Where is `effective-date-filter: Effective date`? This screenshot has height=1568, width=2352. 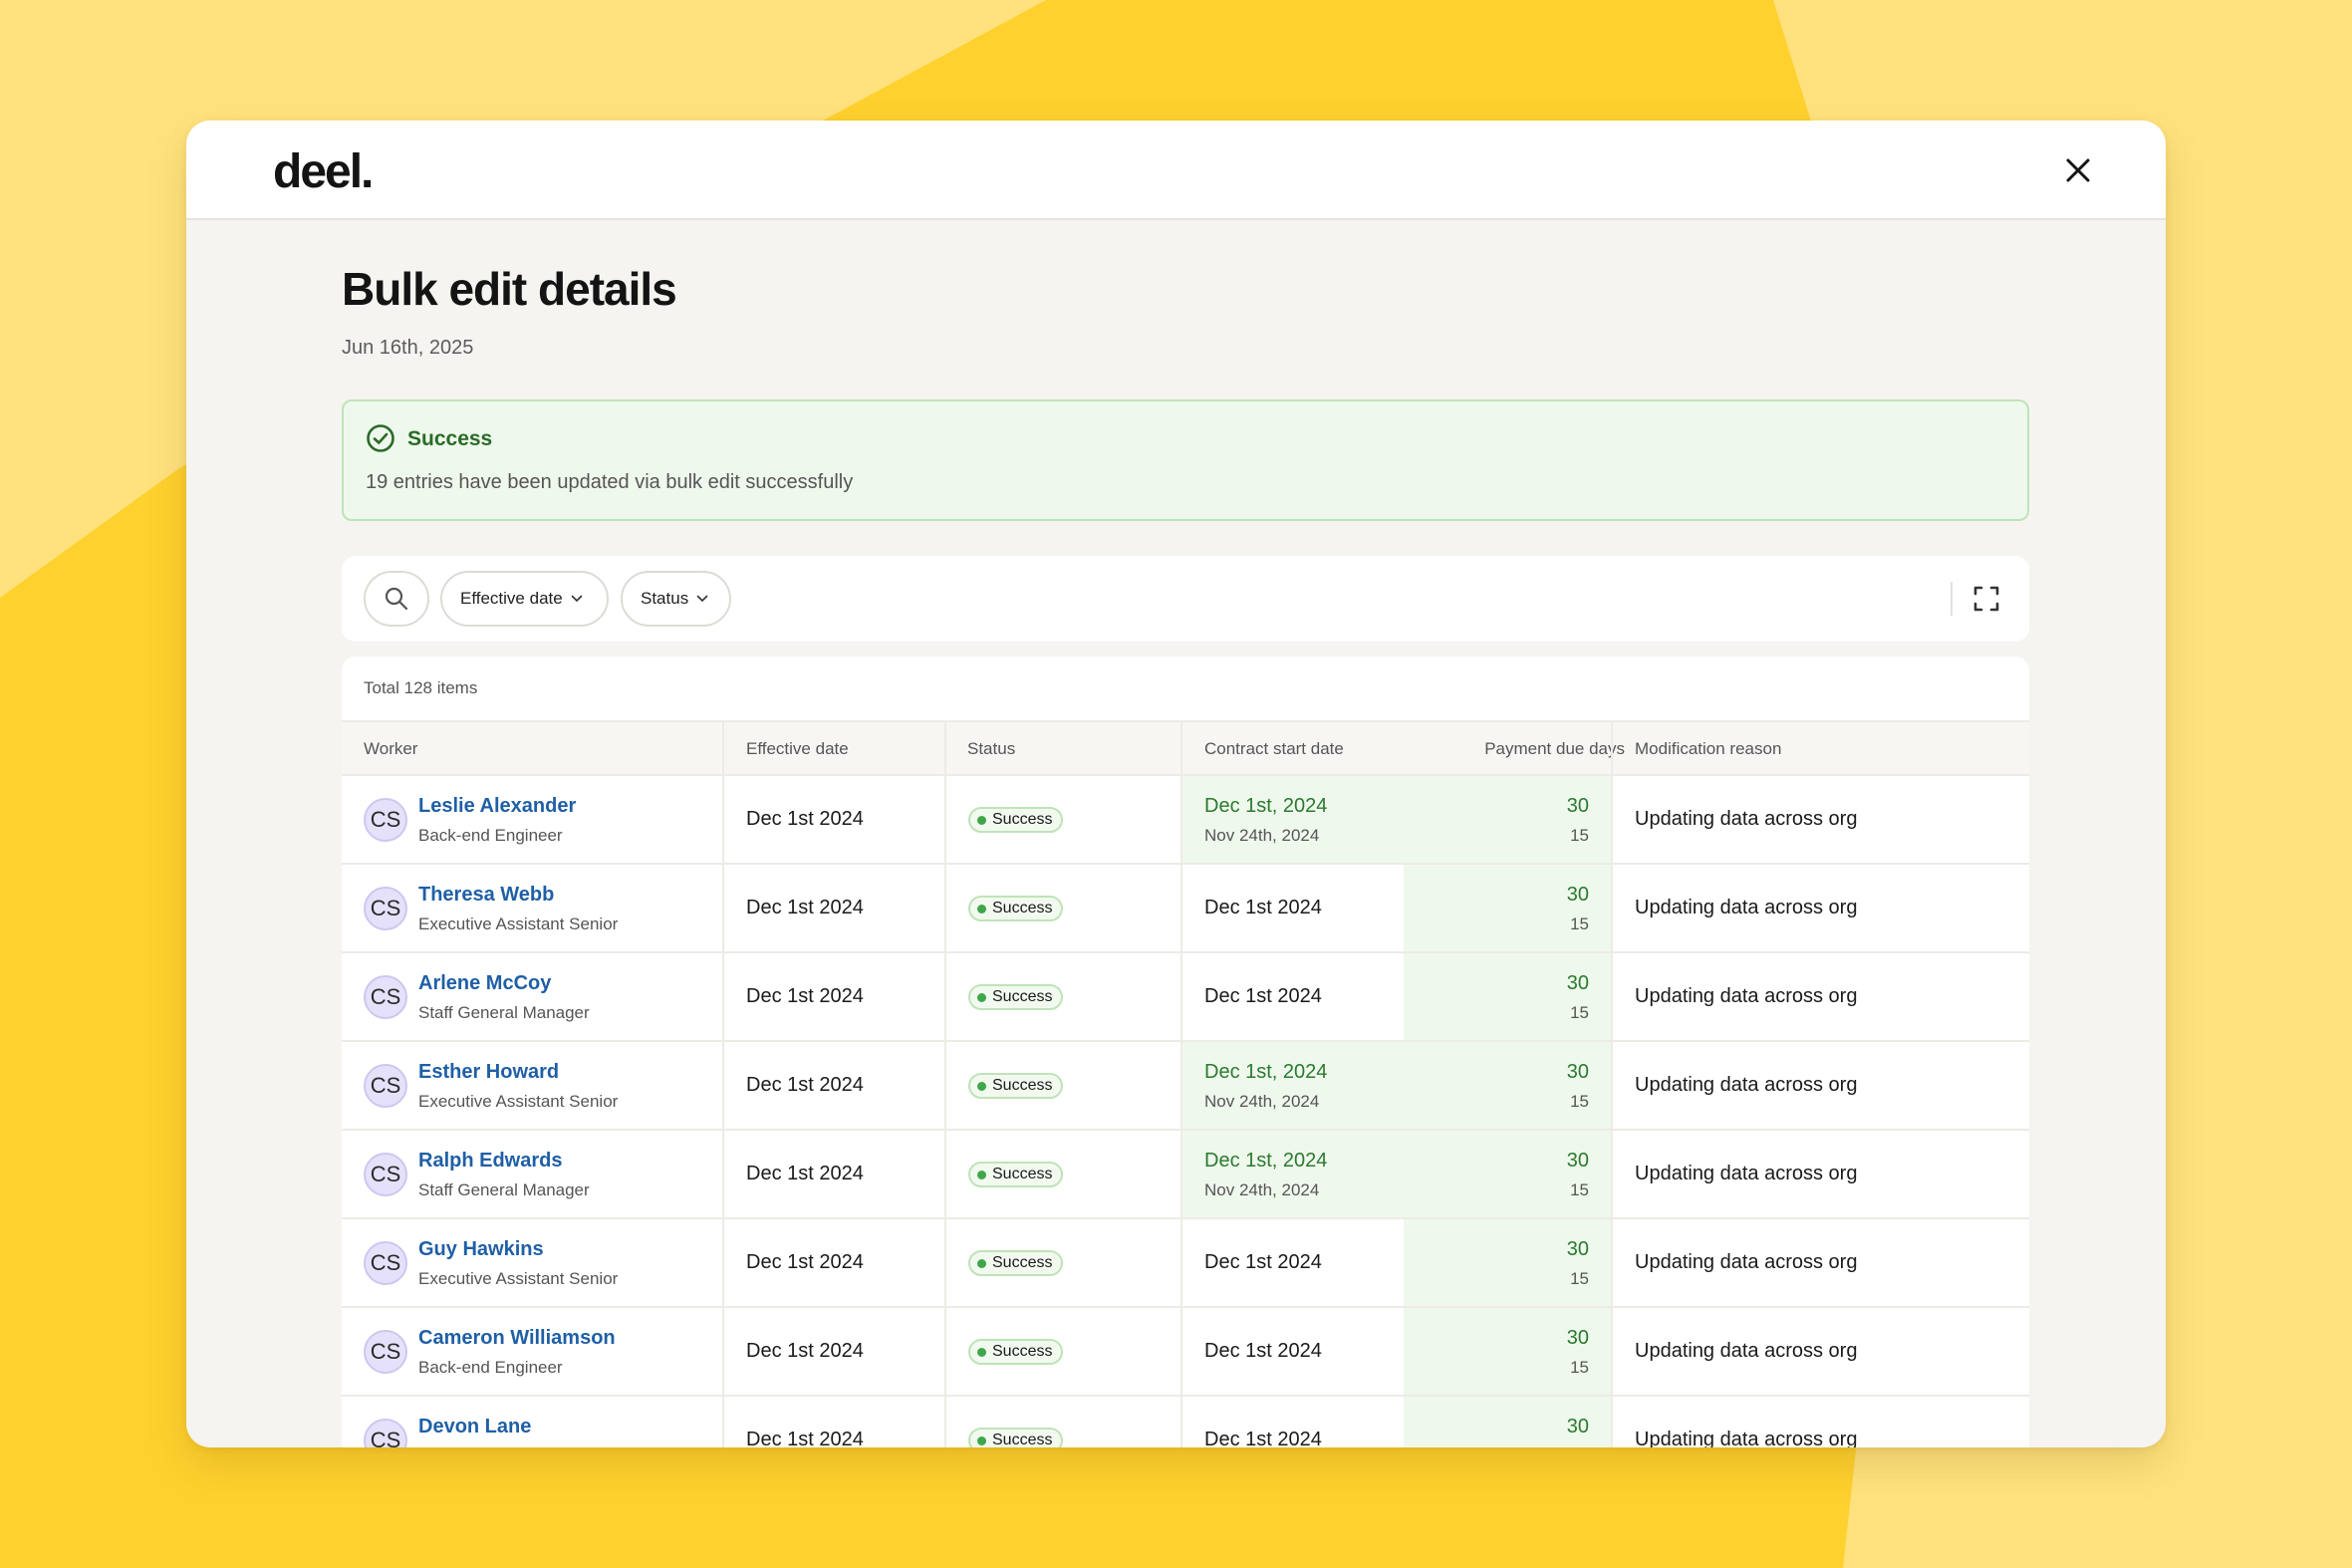
effective-date-filter: Effective date is located at coordinates (524, 599).